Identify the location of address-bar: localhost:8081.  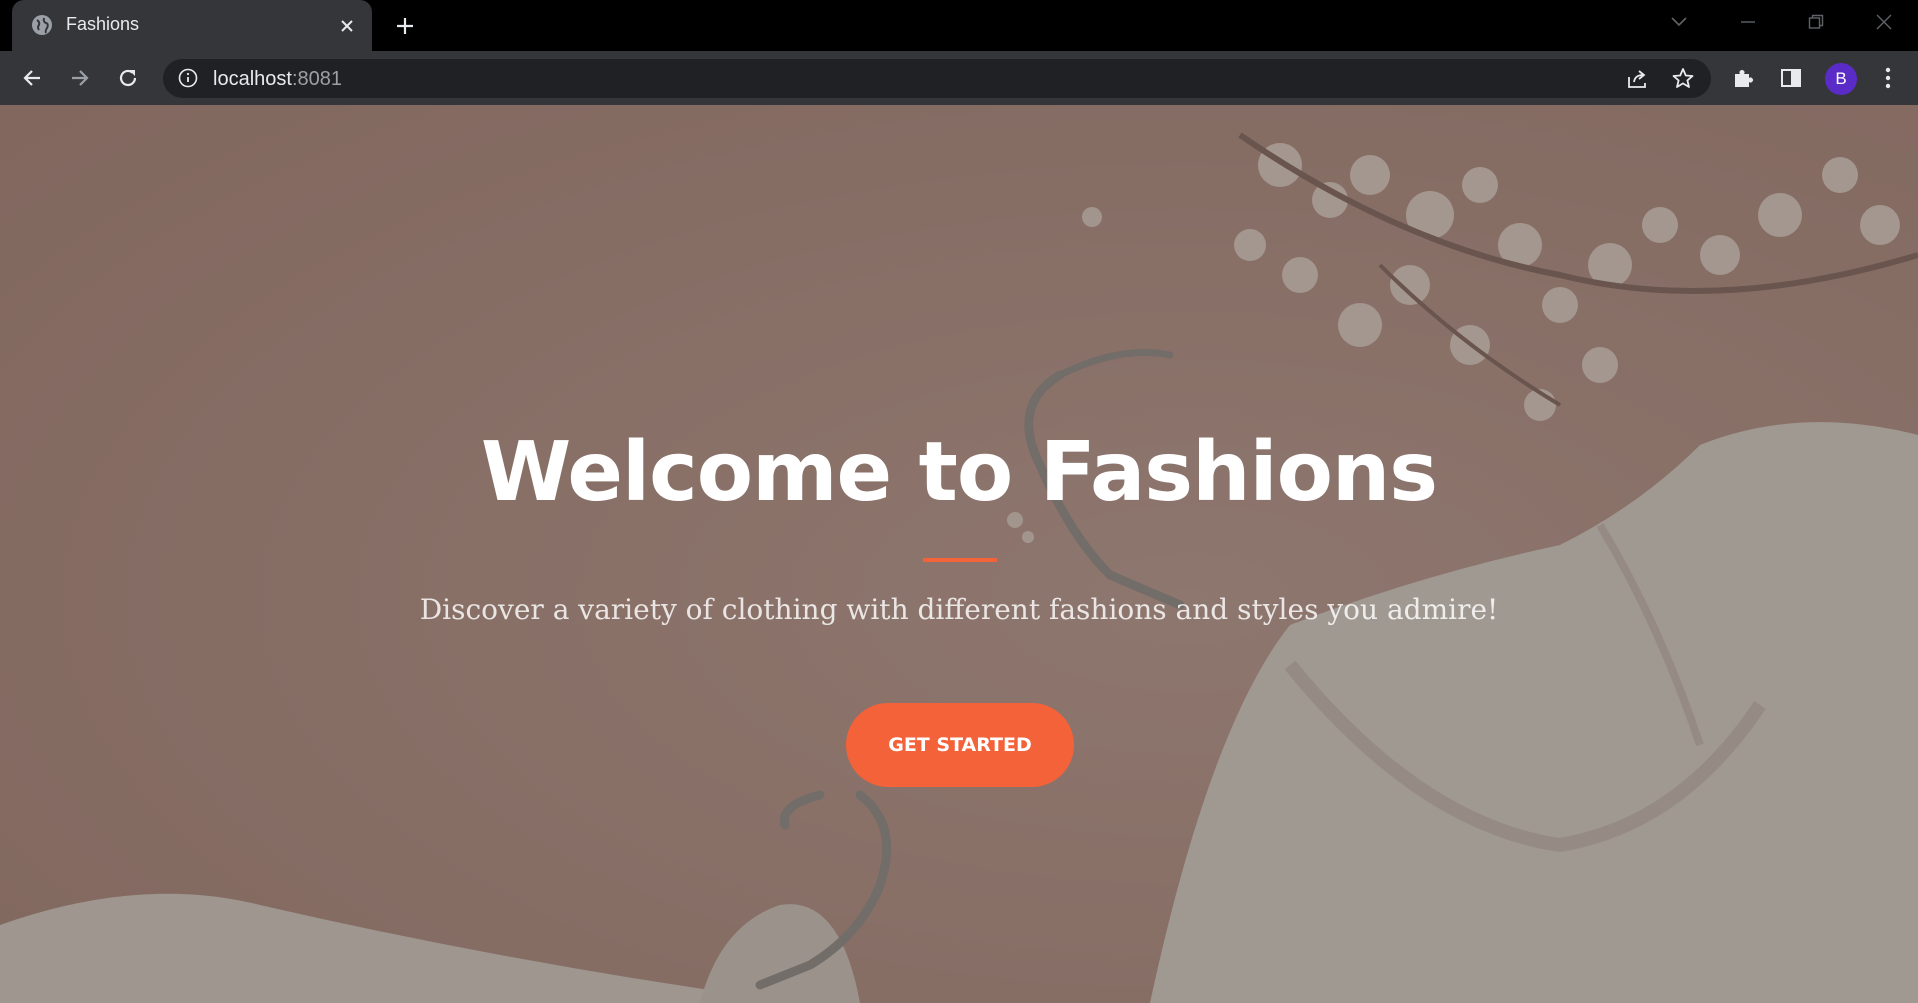
(937, 78).